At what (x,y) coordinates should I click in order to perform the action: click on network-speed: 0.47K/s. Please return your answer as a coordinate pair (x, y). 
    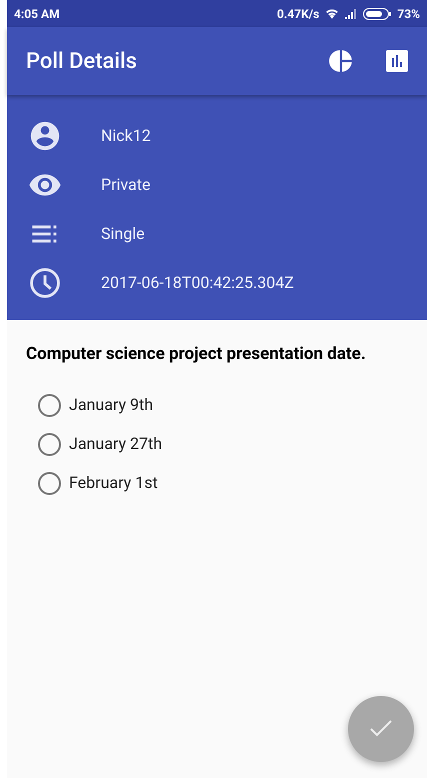
    Looking at the image, I should click on (298, 14).